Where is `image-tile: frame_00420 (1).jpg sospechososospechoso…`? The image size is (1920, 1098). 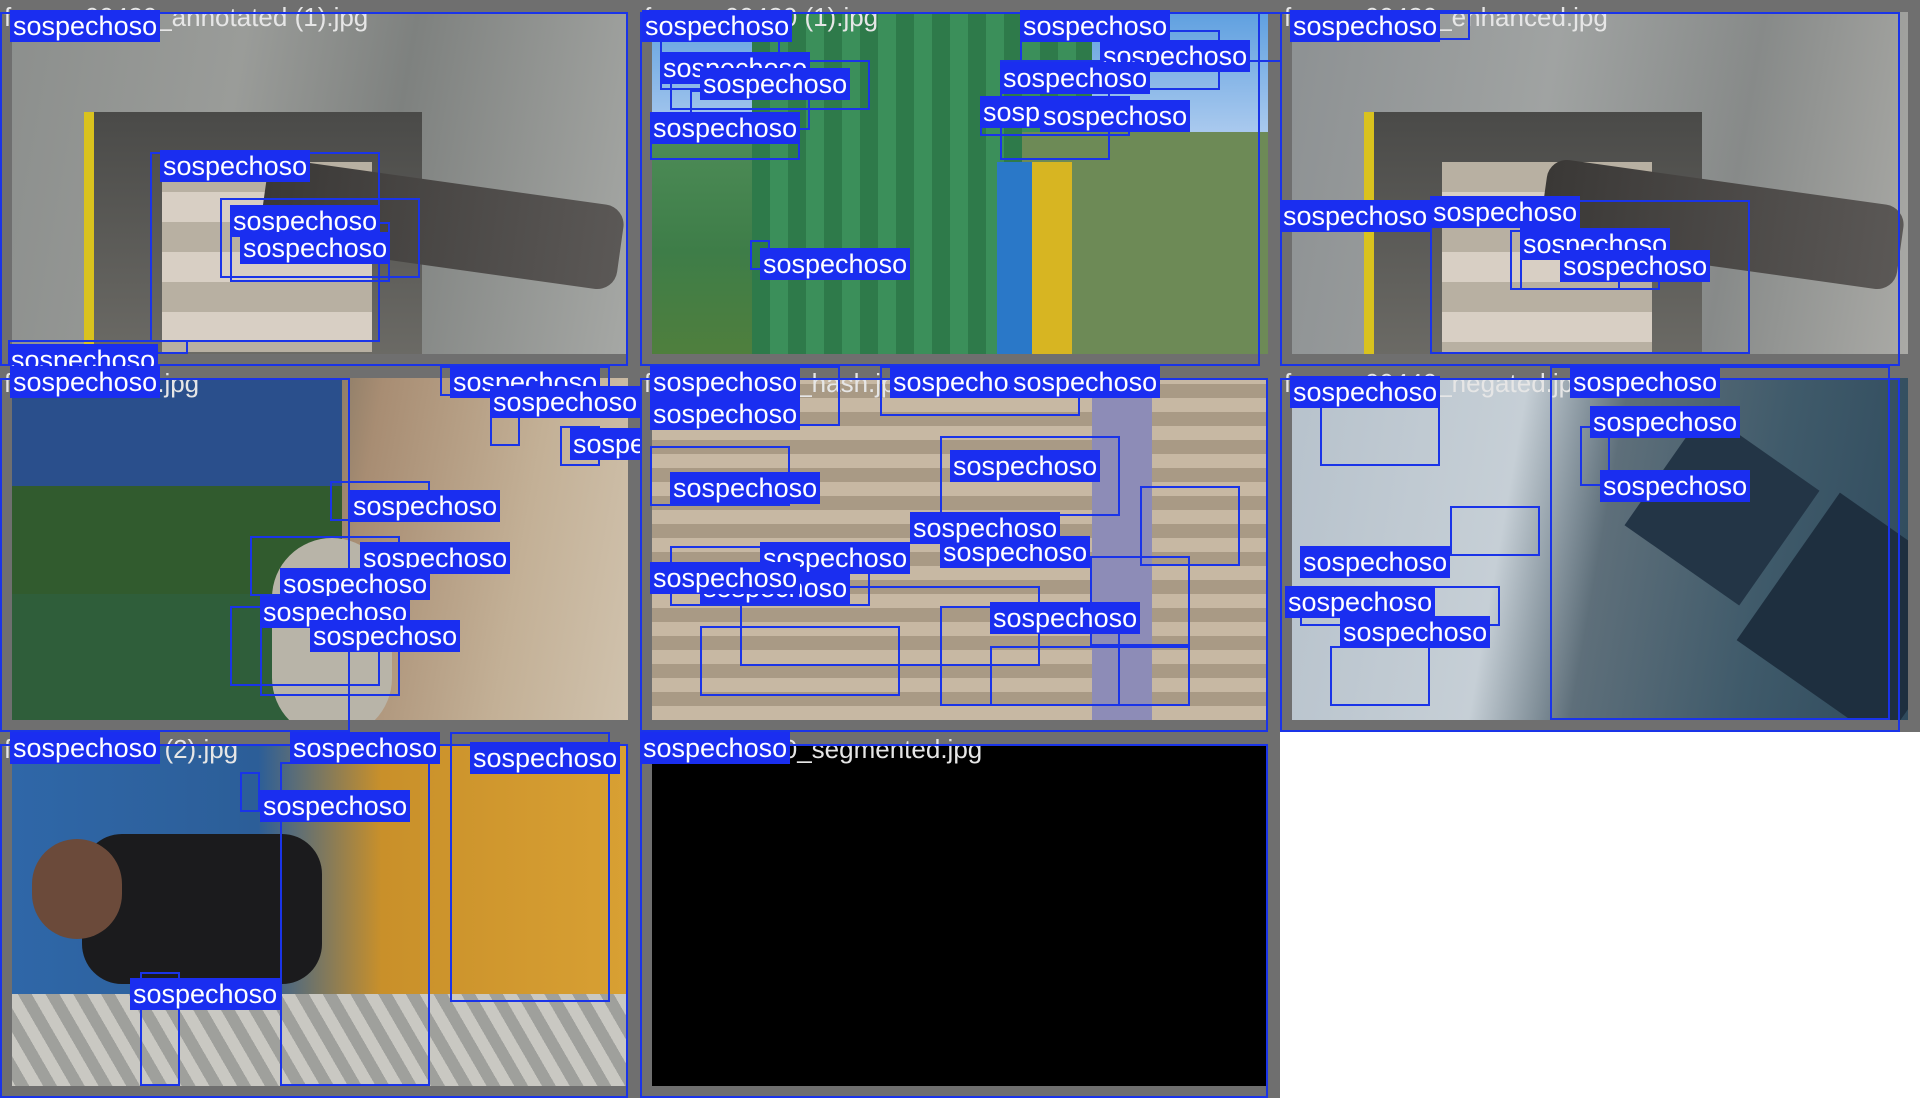
image-tile: frame_00420 (1).jpg sospechososospechoso… is located at coordinates (960, 183).